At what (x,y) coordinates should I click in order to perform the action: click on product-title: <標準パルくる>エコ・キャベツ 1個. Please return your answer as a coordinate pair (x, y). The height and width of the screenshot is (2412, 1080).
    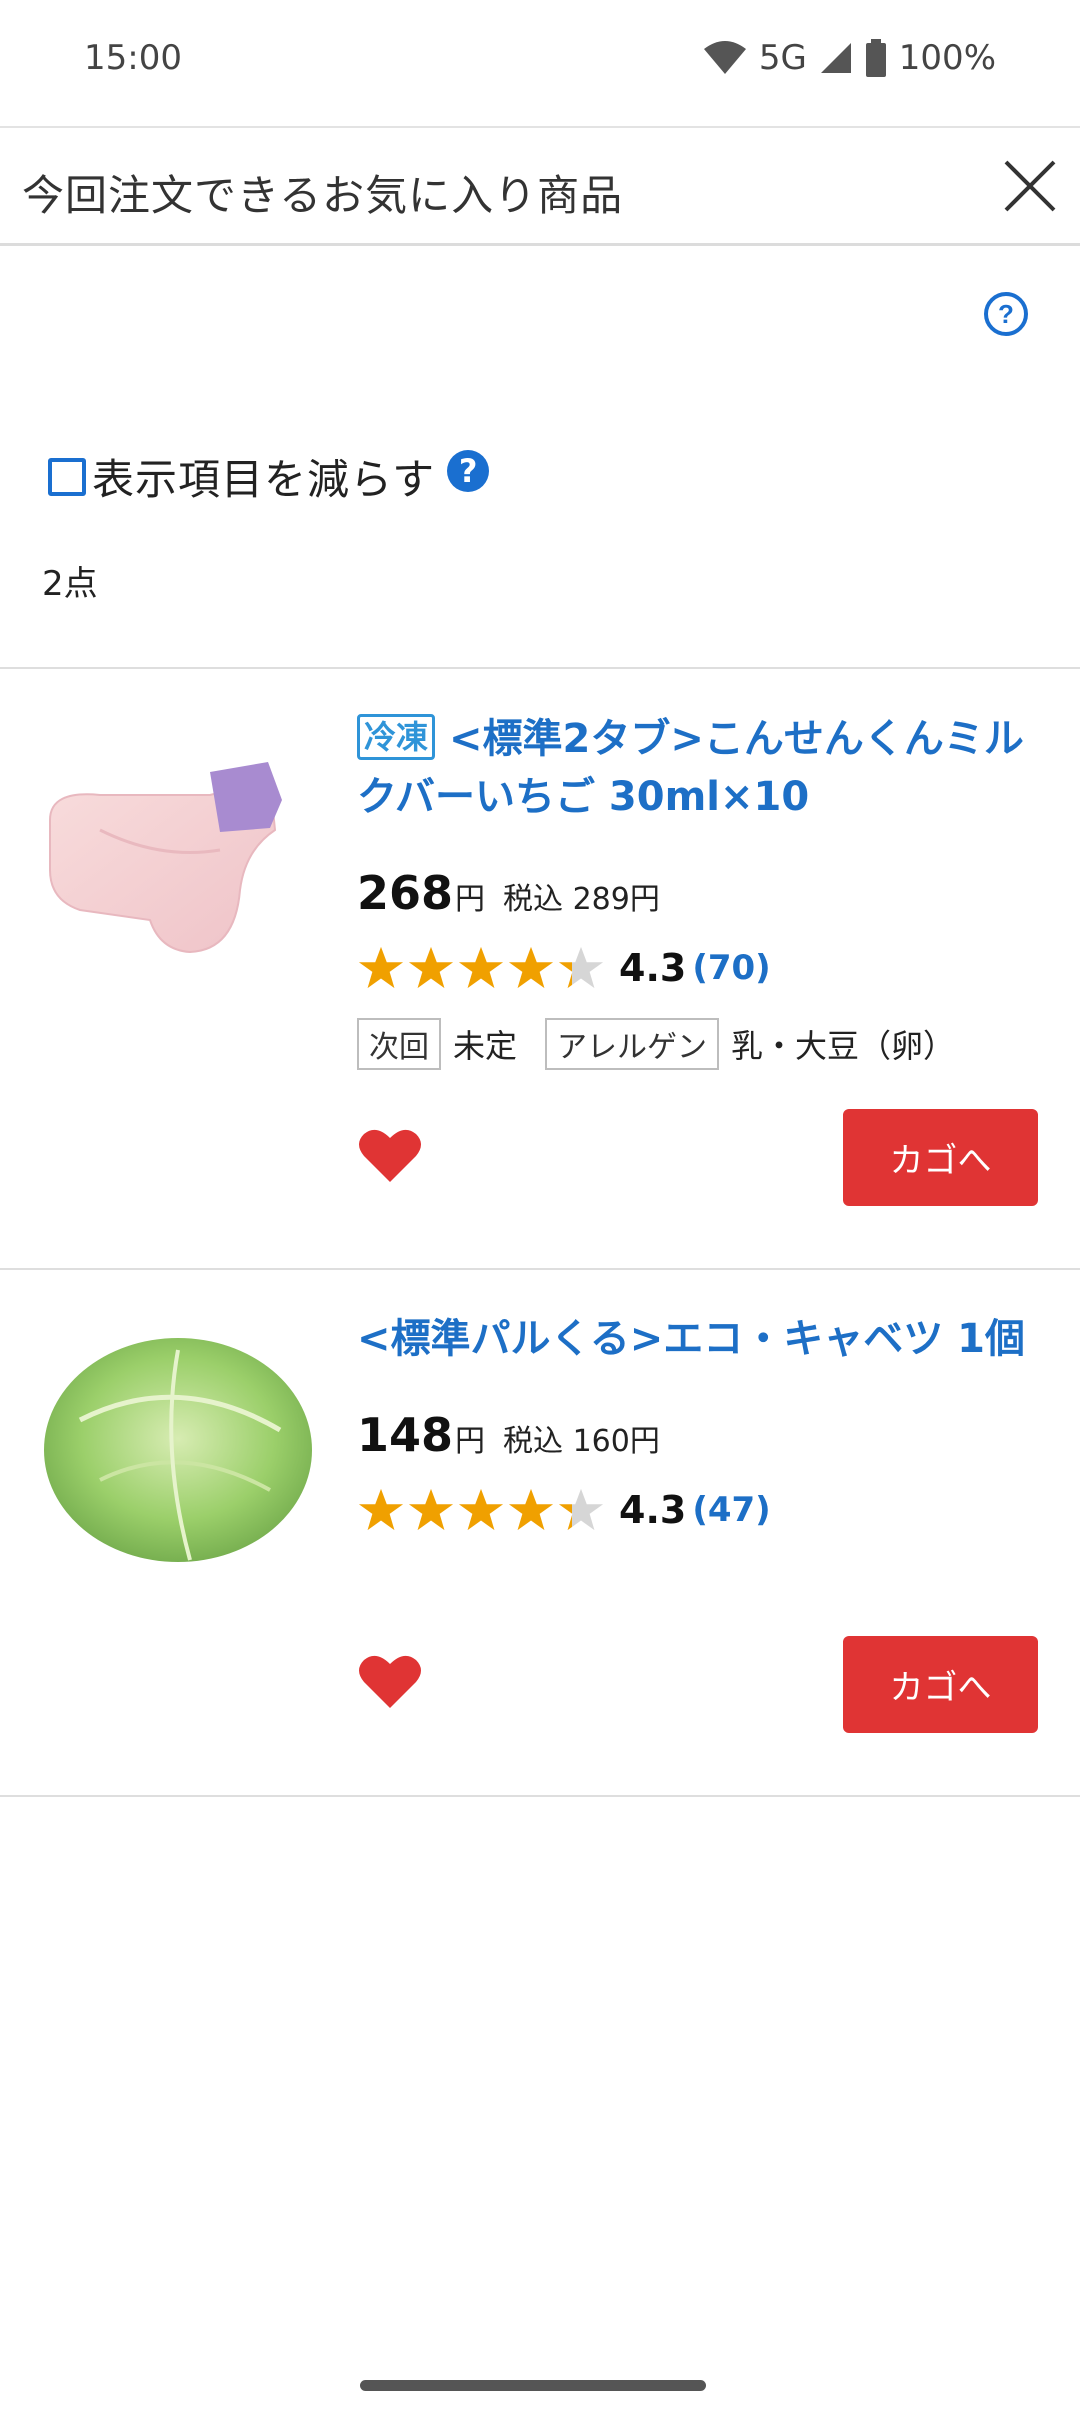
    Looking at the image, I should click on (702, 1339).